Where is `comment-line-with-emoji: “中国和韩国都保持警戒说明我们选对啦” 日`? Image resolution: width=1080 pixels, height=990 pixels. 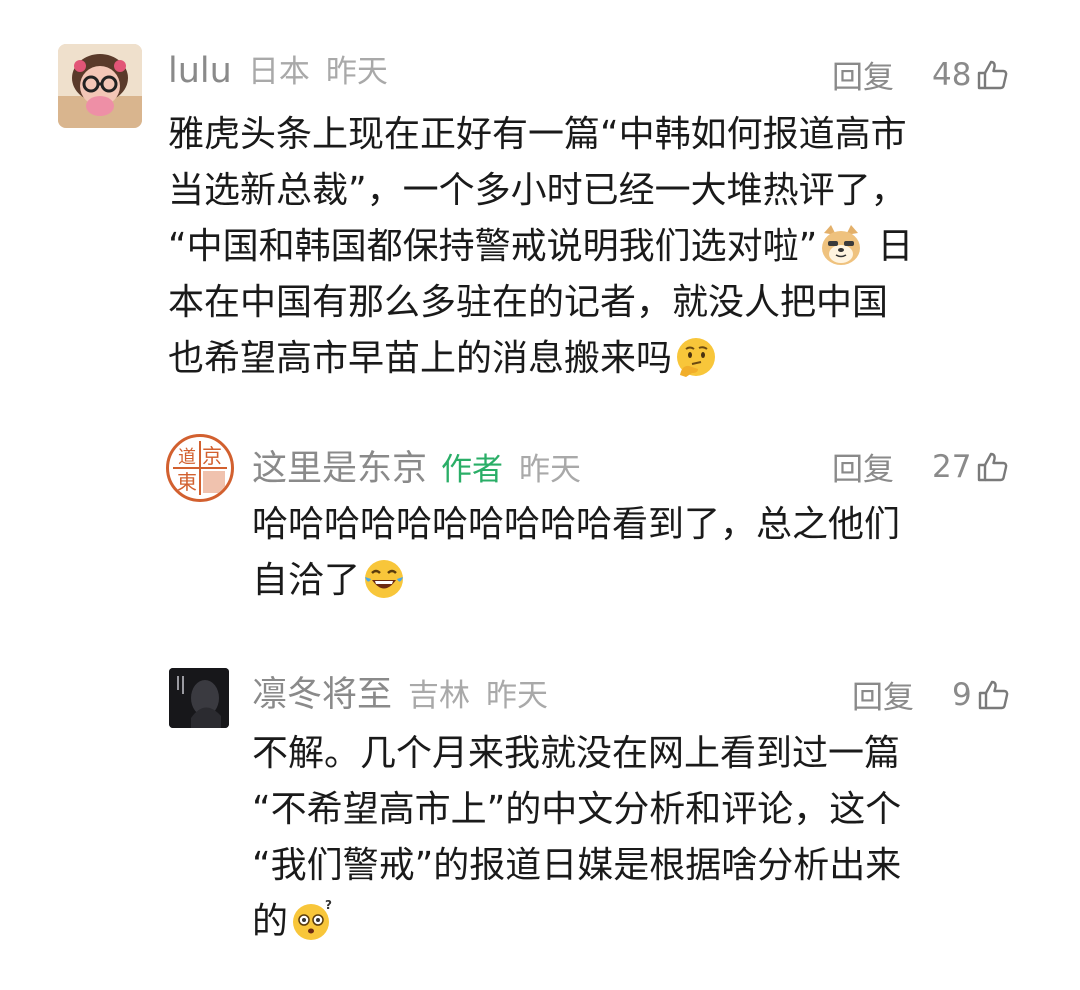
comment-line-with-emoji: “中国和韩国都保持警戒说明我们选对啦” 日 is located at coordinates (540, 247).